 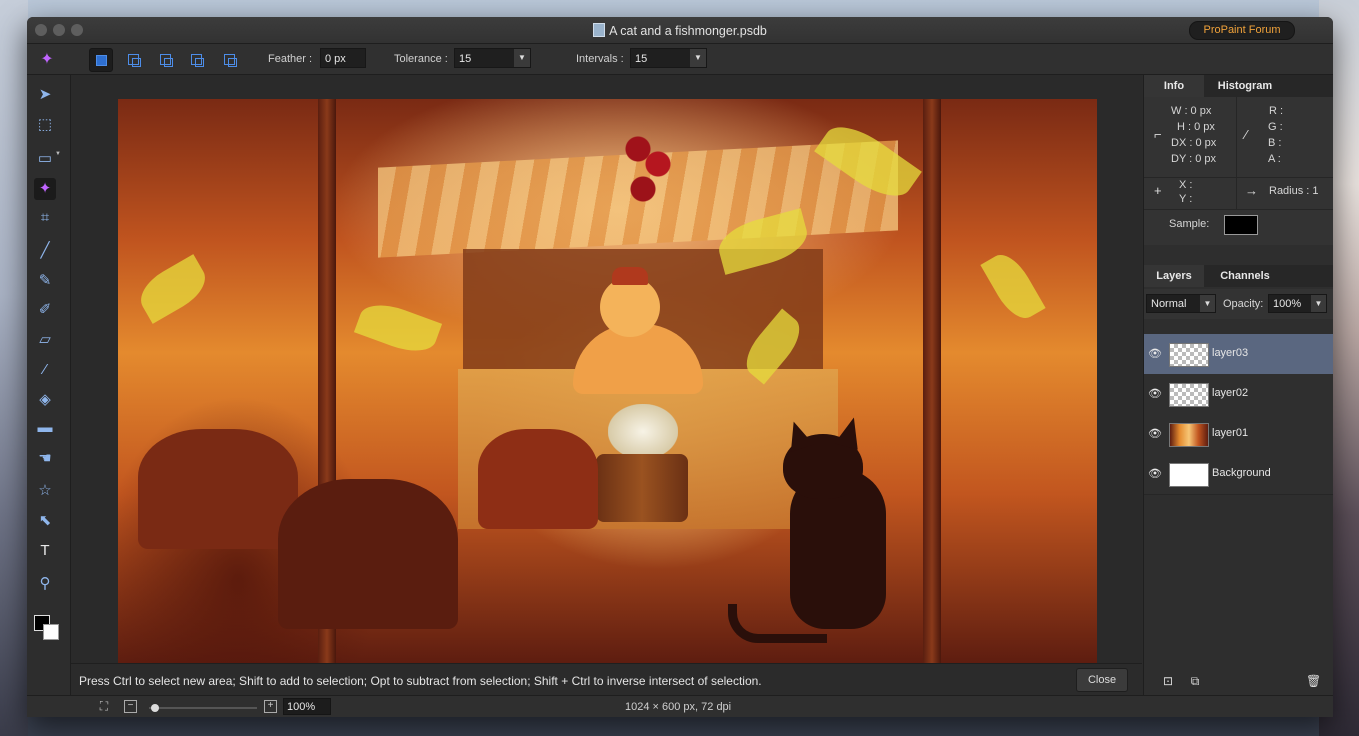 I want to click on eraser-tool-icon: ▱, so click(x=45, y=340).